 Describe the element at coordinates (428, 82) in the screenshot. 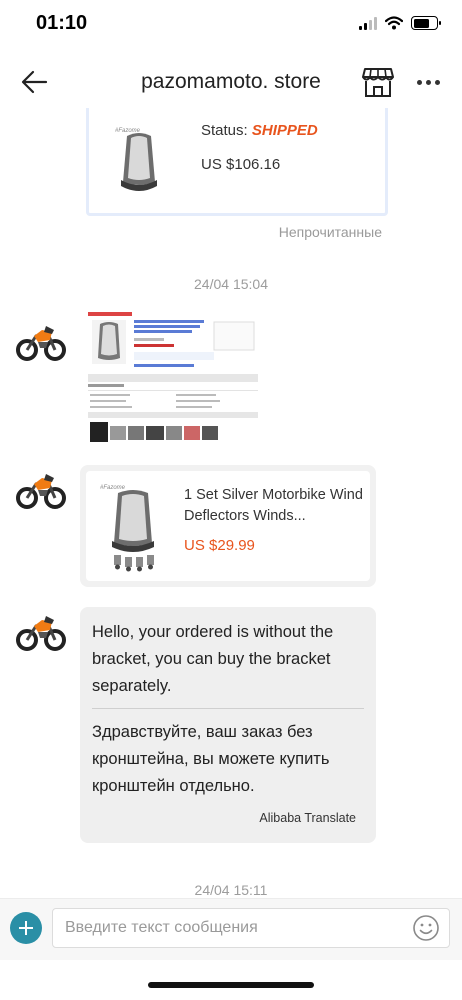

I see `more-options-button` at that location.